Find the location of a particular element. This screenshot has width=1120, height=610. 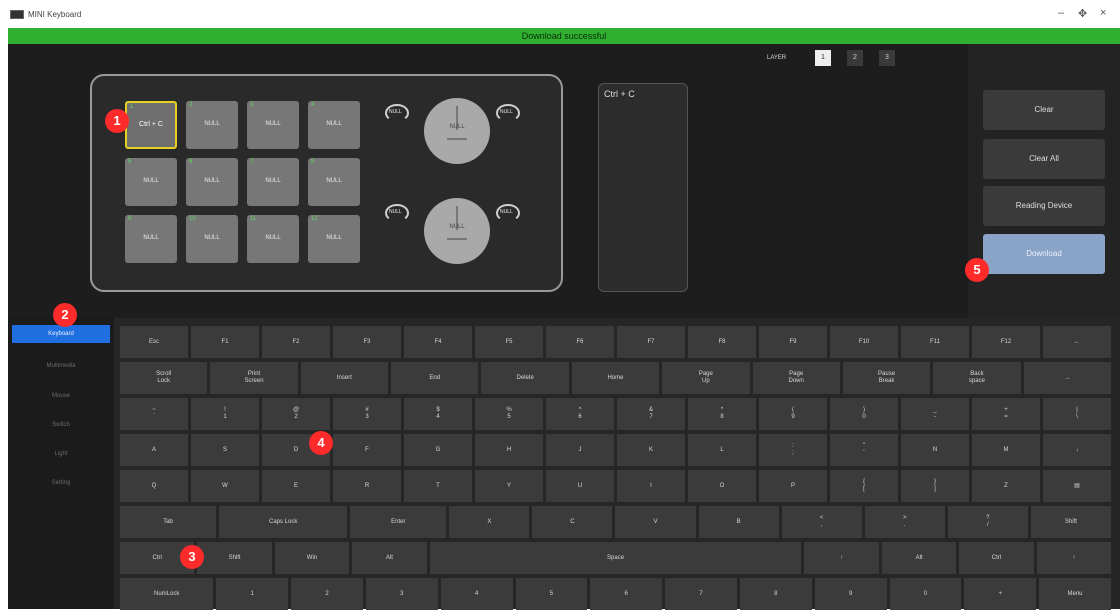

keyboard-key: E is located at coordinates (296, 486).